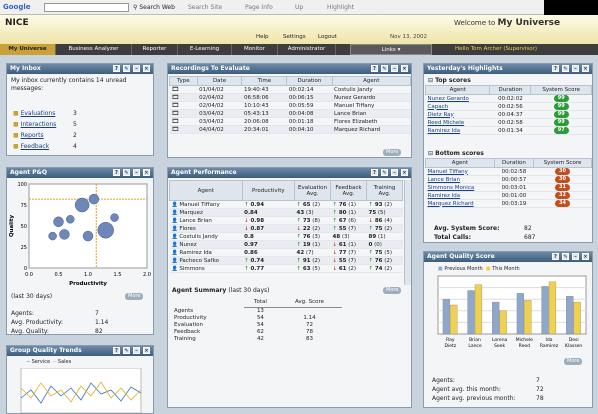 The width and height of the screenshot is (598, 414). What do you see at coordinates (407, 232) in the screenshot?
I see `performance-scrollbar` at bounding box center [407, 232].